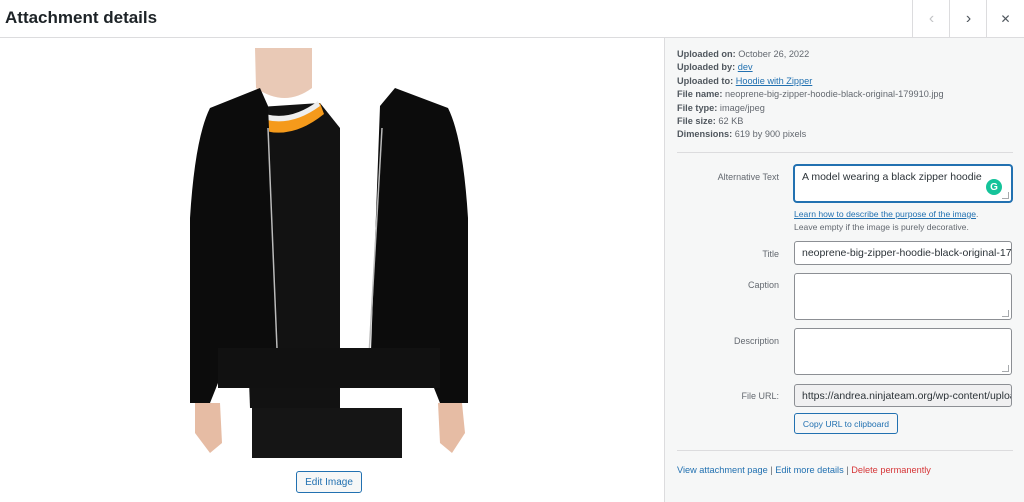 The width and height of the screenshot is (1024, 502). Describe the element at coordinates (903, 296) in the screenshot. I see `caption-input` at that location.